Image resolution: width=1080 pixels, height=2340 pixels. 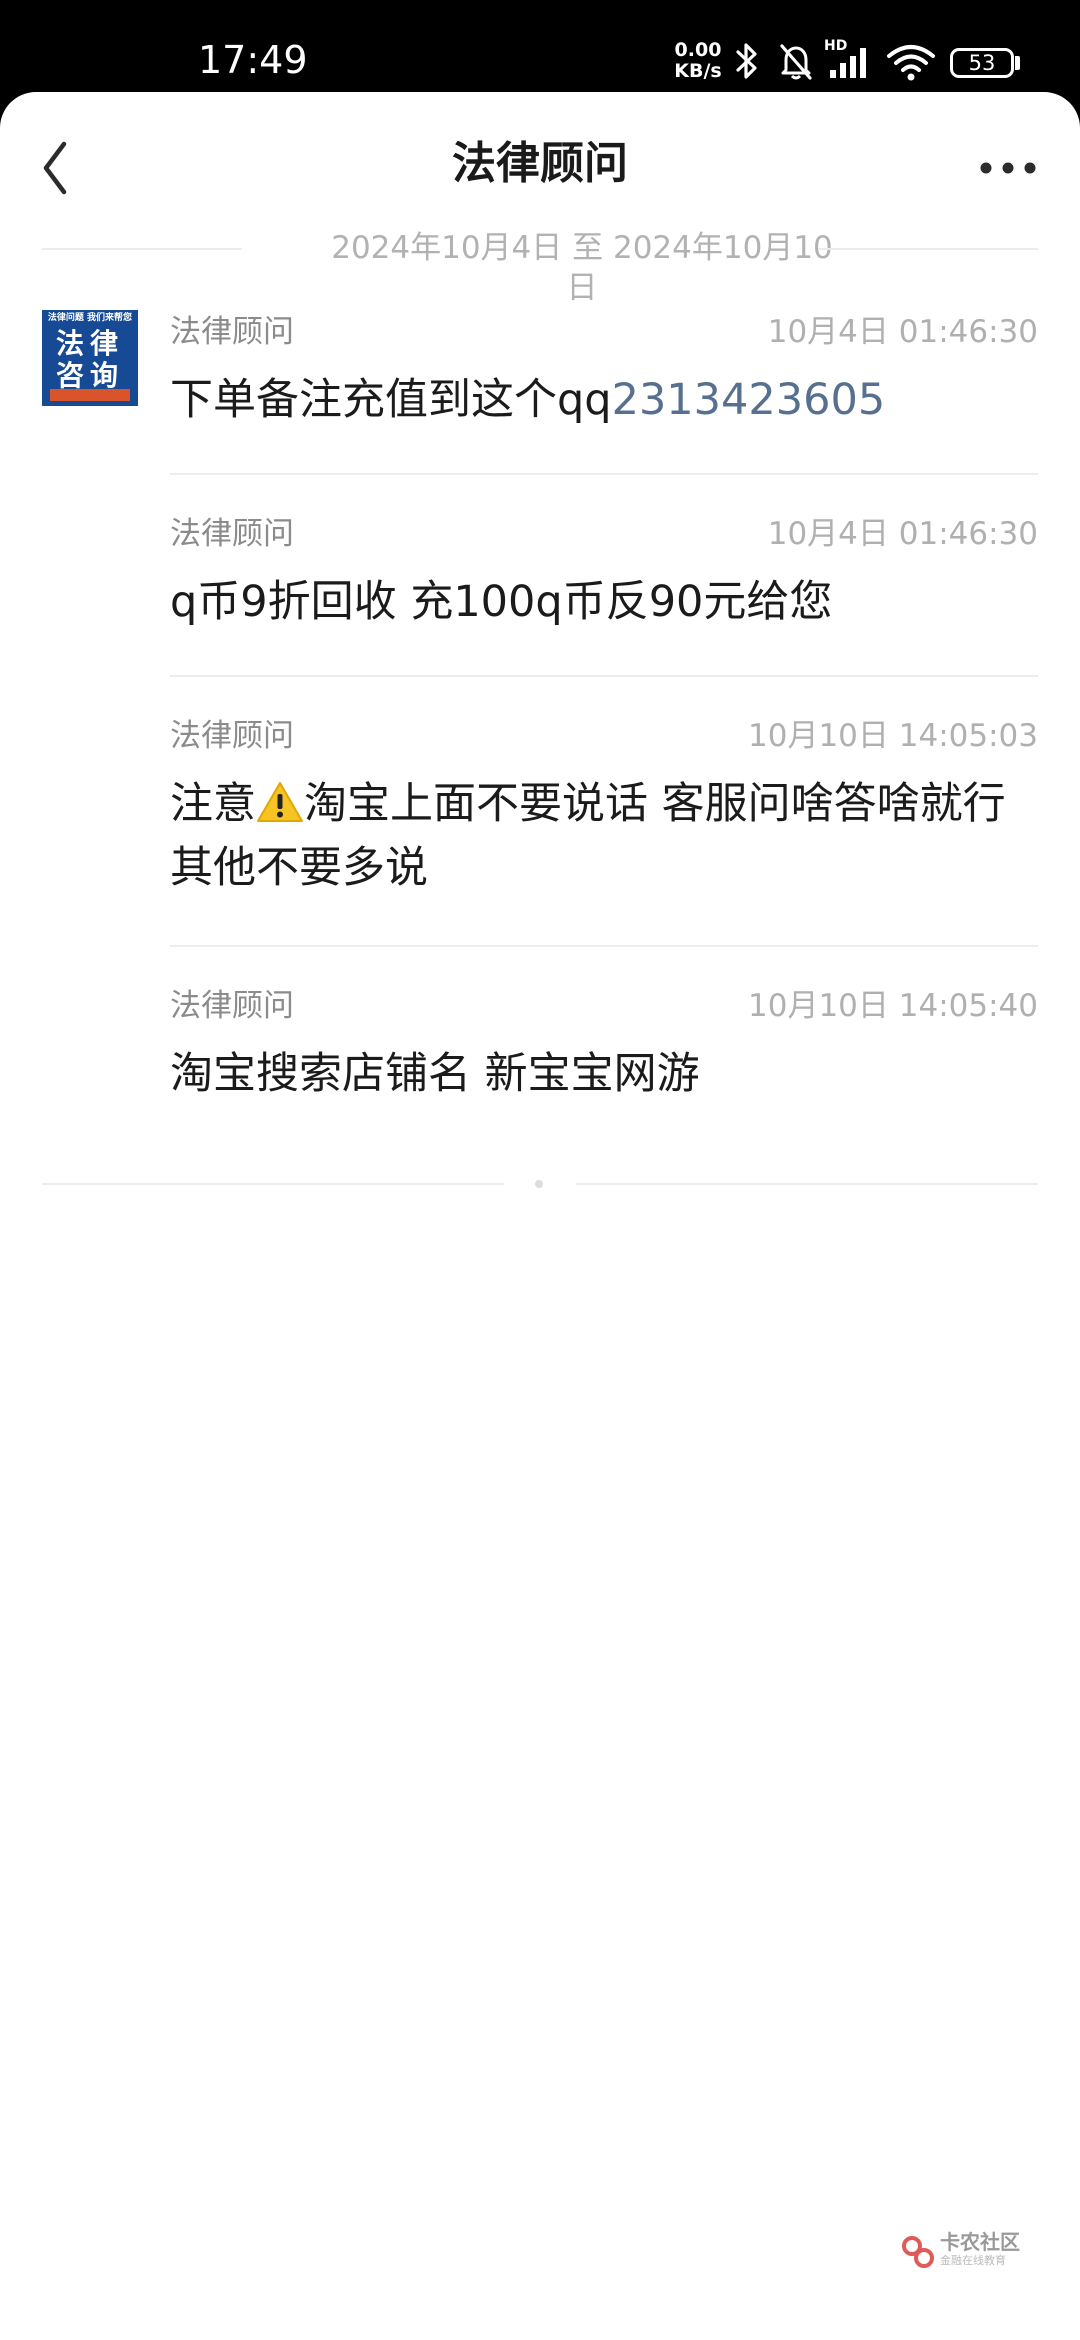 I want to click on battery-level: 53, so click(x=982, y=63).